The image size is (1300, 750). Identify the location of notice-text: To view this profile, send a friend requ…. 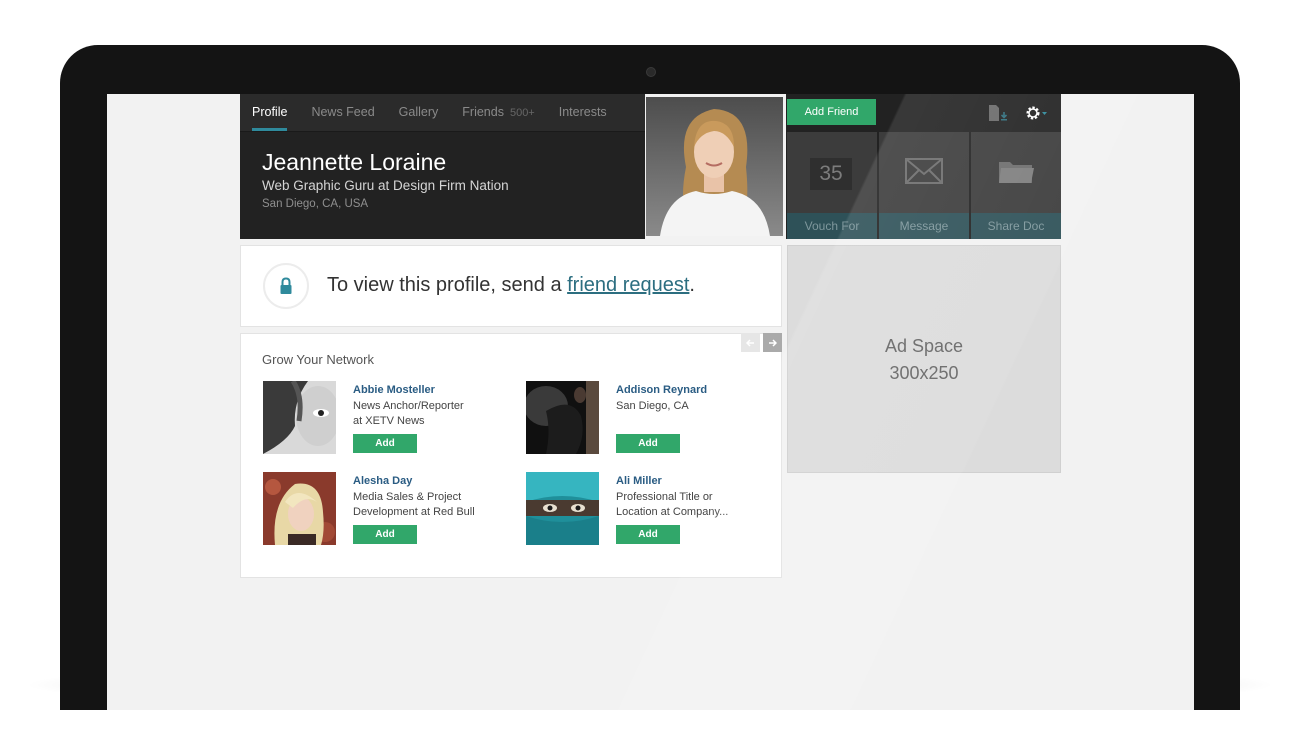
(511, 285).